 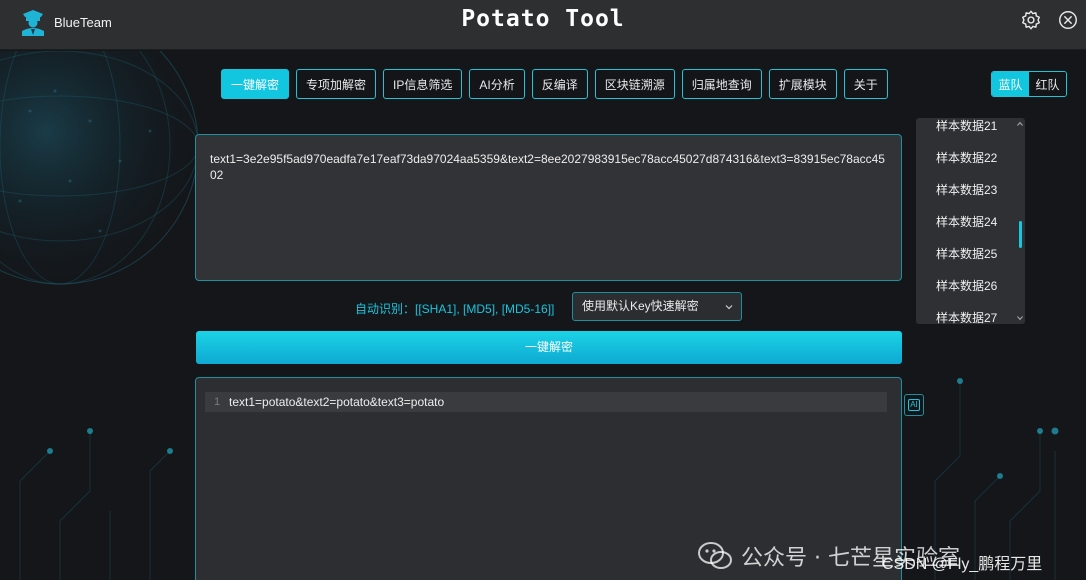 I want to click on tab-ai-analysis: AI分析, so click(x=497, y=84).